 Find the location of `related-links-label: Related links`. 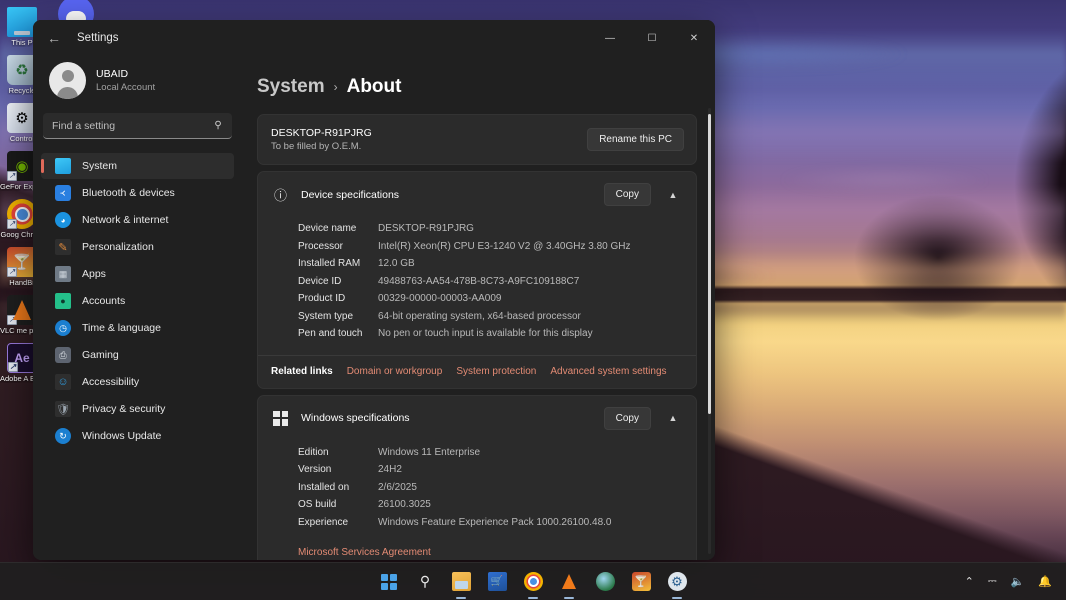

related-links-label: Related links is located at coordinates (302, 371).